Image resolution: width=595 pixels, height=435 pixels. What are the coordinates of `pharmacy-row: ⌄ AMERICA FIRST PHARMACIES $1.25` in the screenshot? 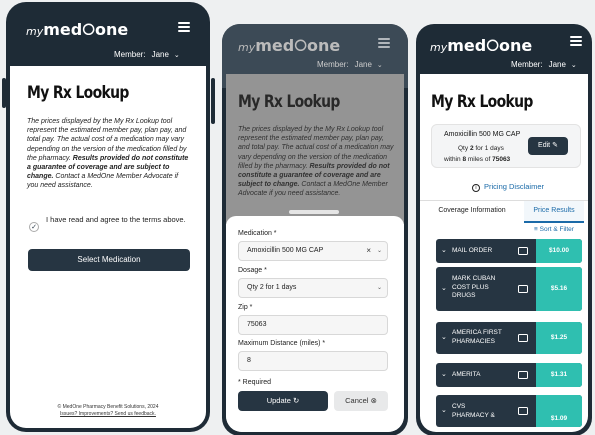 It's located at (509, 338).